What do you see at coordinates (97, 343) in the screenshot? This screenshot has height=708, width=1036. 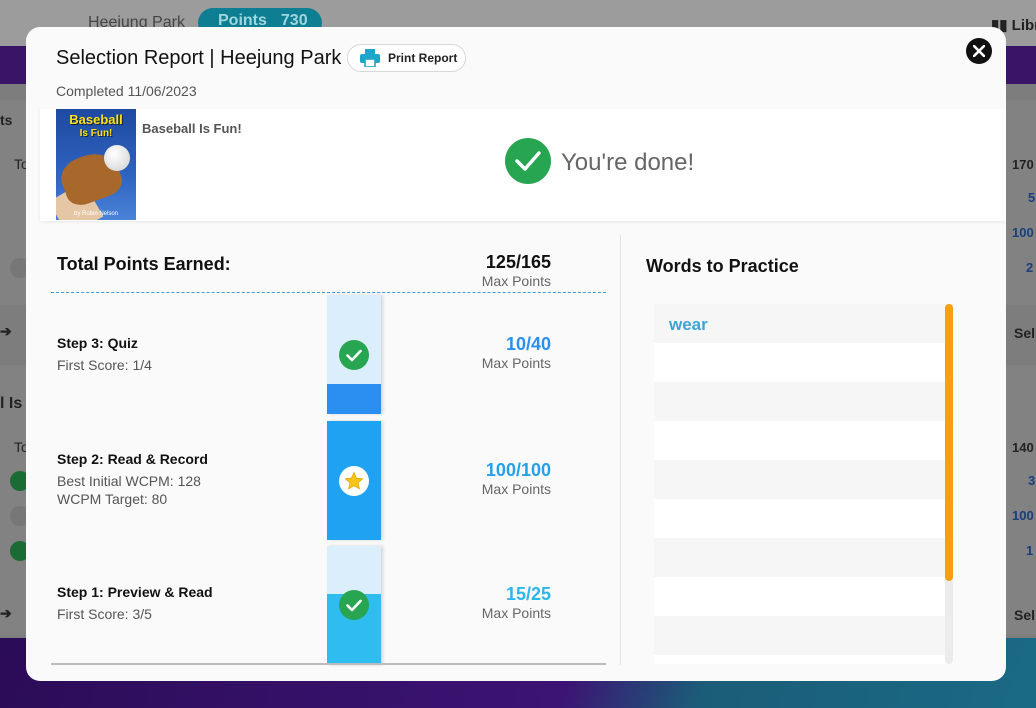 I see `step-title: Step 3: Quiz` at bounding box center [97, 343].